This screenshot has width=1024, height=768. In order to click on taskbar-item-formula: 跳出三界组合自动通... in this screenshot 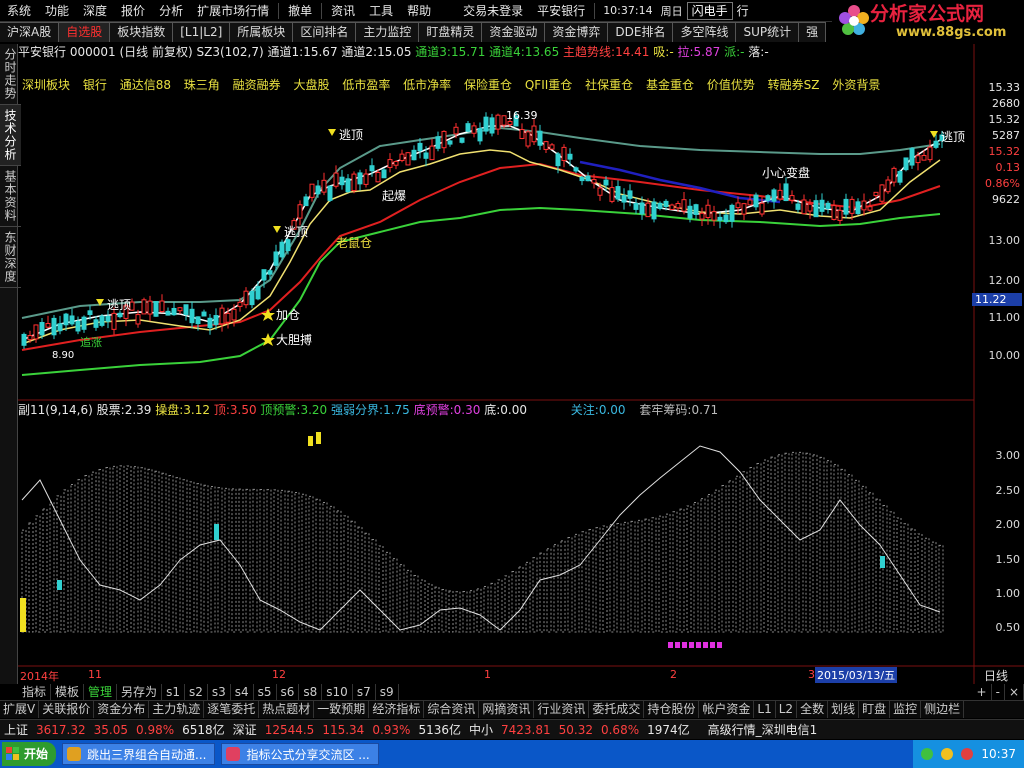, I will do `click(139, 754)`.